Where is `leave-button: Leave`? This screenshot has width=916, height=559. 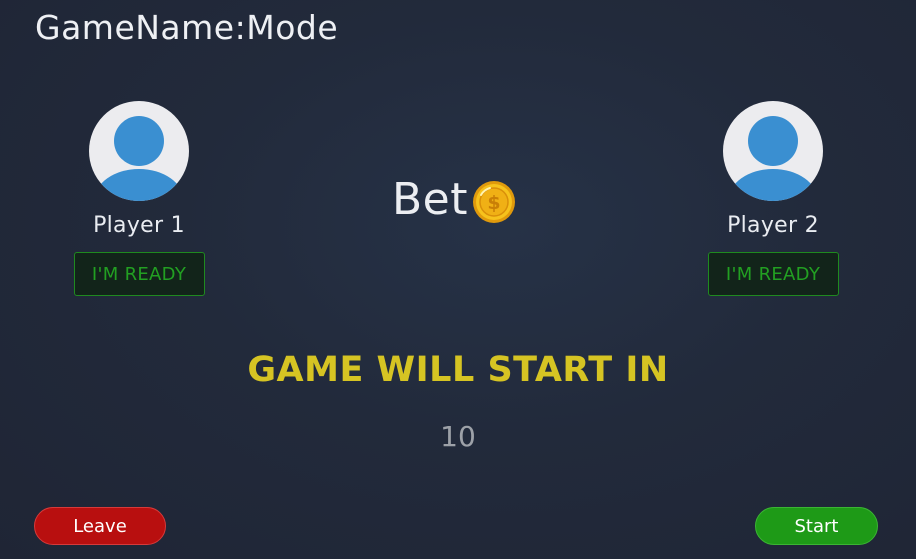
leave-button: Leave is located at coordinates (100, 526).